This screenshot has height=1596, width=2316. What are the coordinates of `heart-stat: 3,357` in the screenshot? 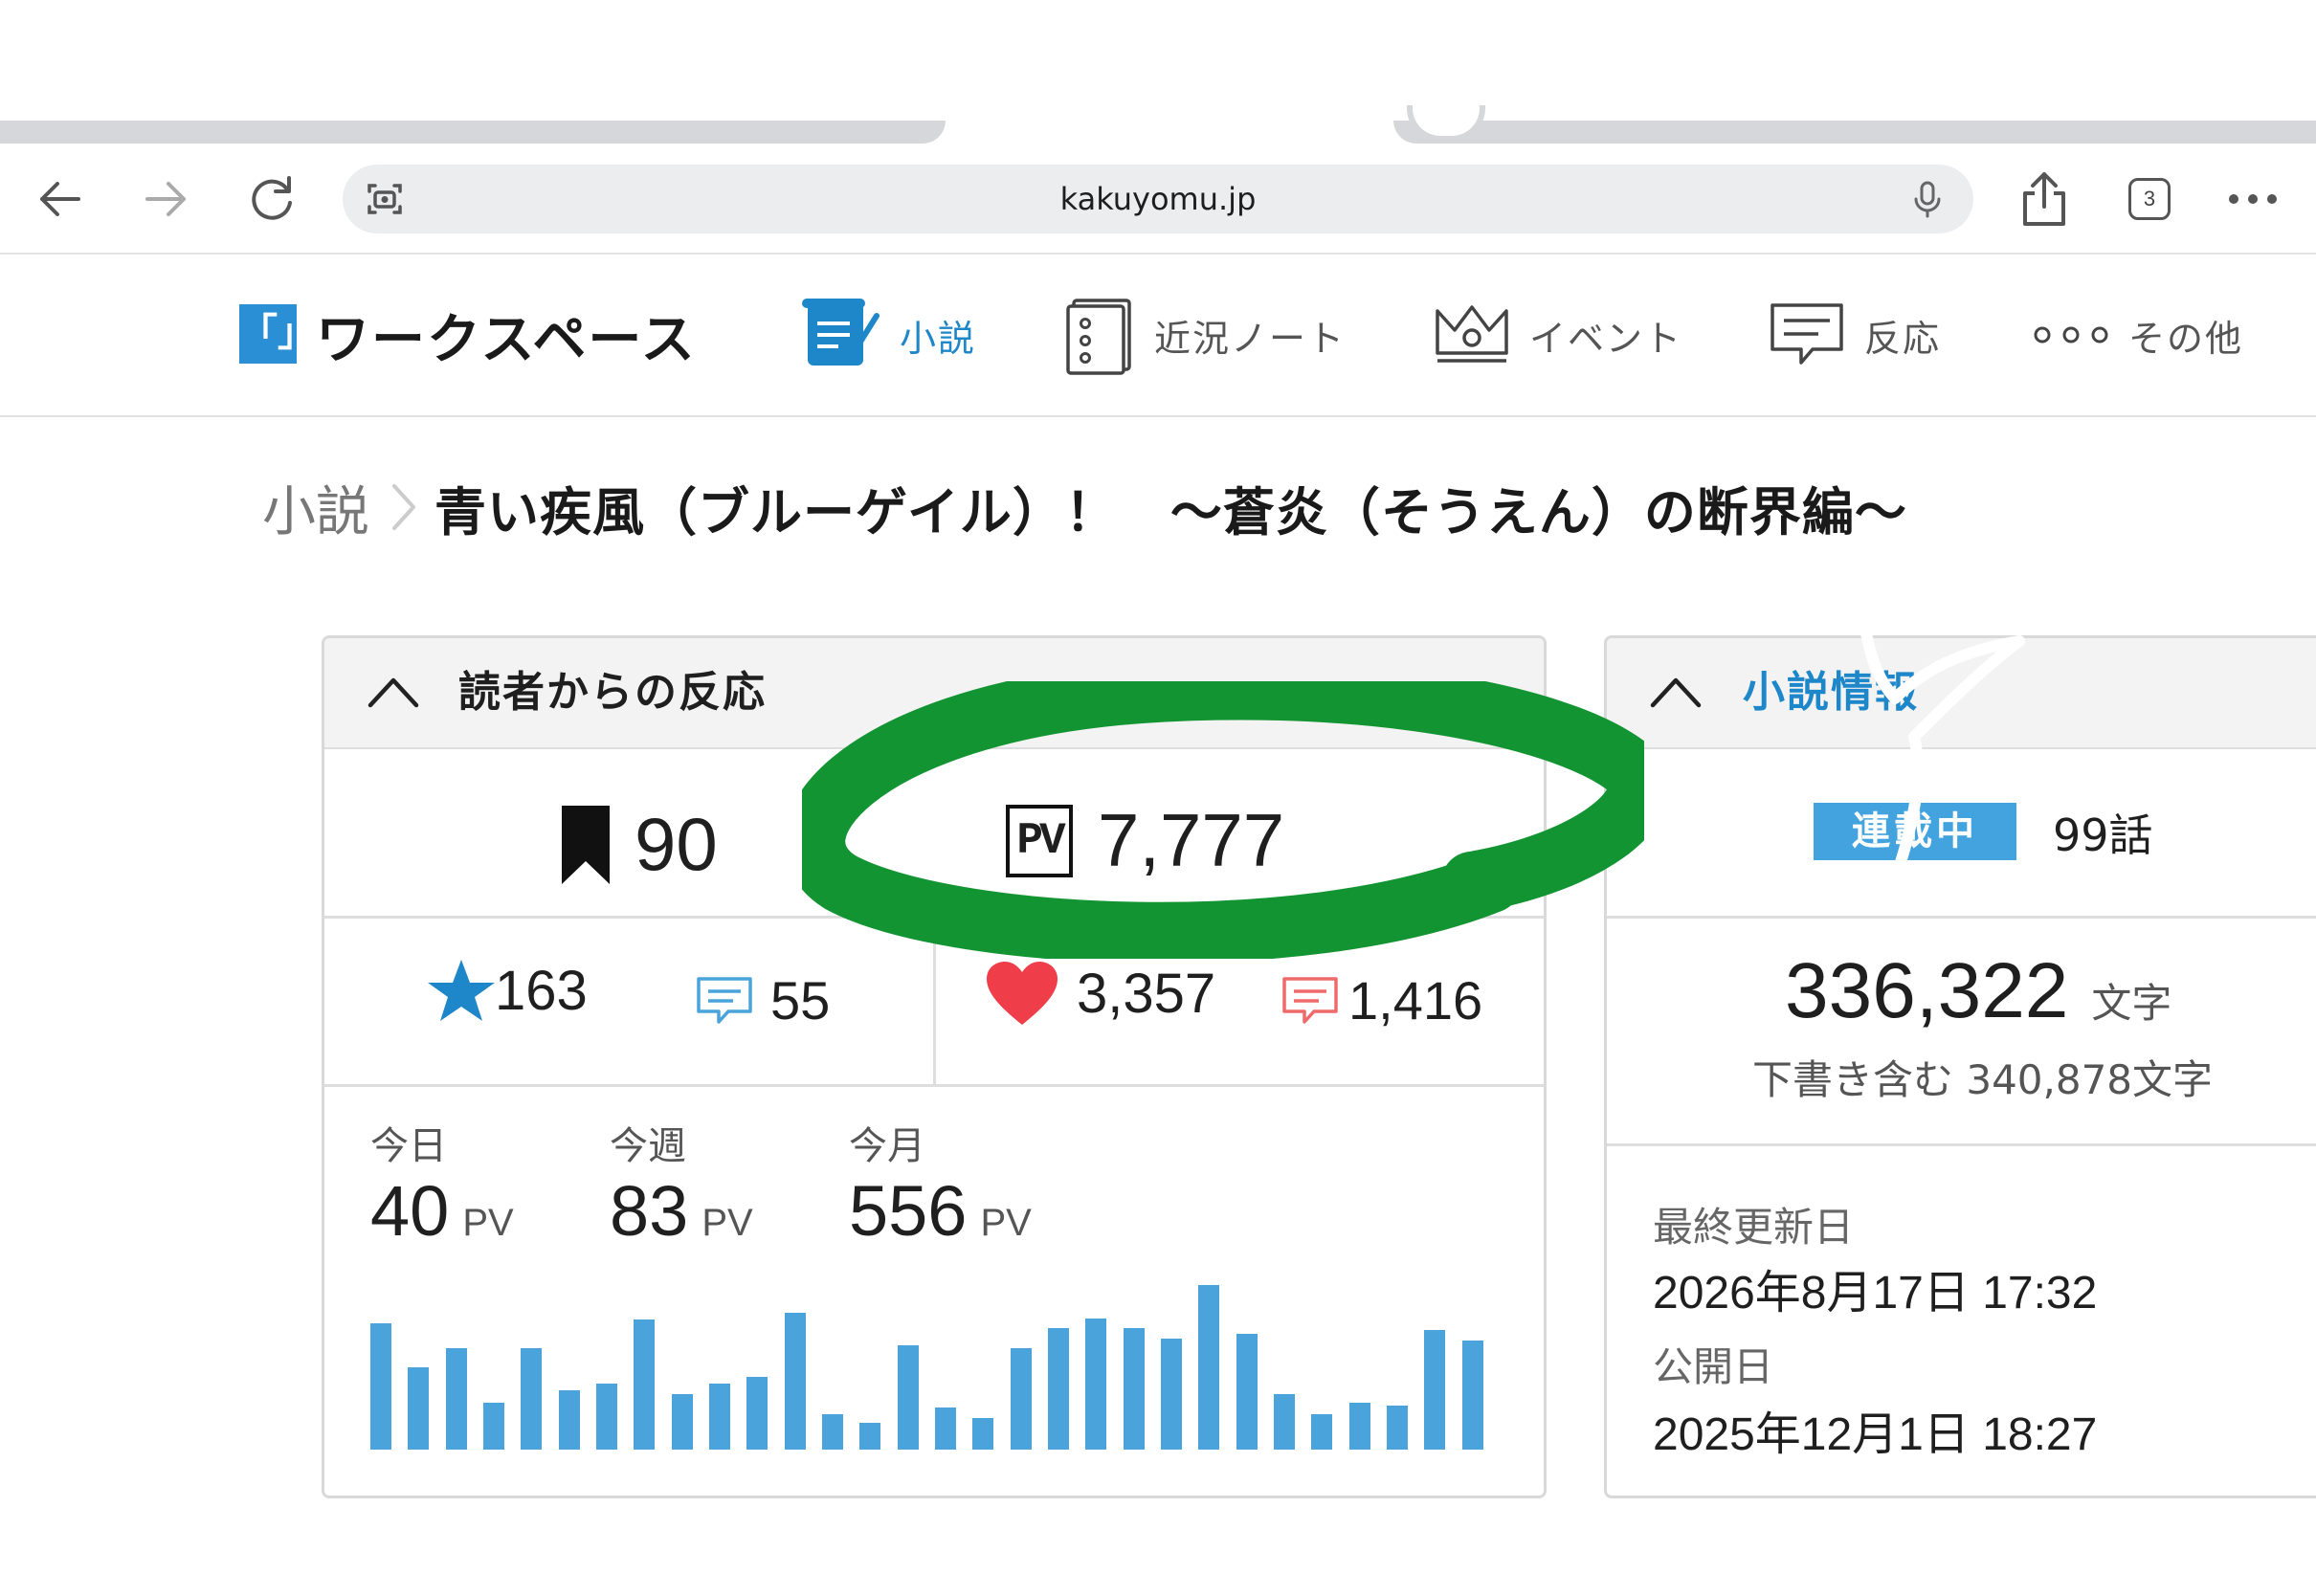 It's located at (1100, 994).